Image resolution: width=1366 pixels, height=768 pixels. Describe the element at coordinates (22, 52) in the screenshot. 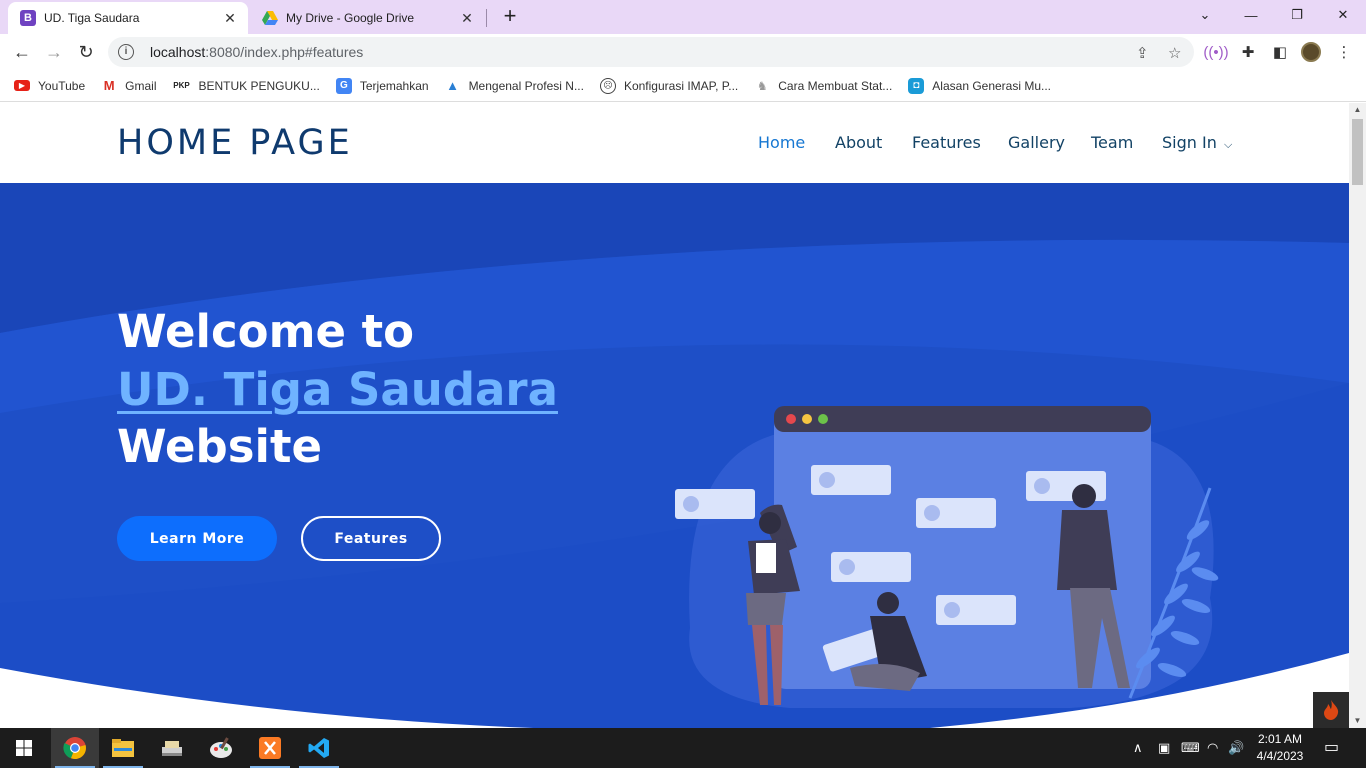

I see `back-icon: ←` at that location.